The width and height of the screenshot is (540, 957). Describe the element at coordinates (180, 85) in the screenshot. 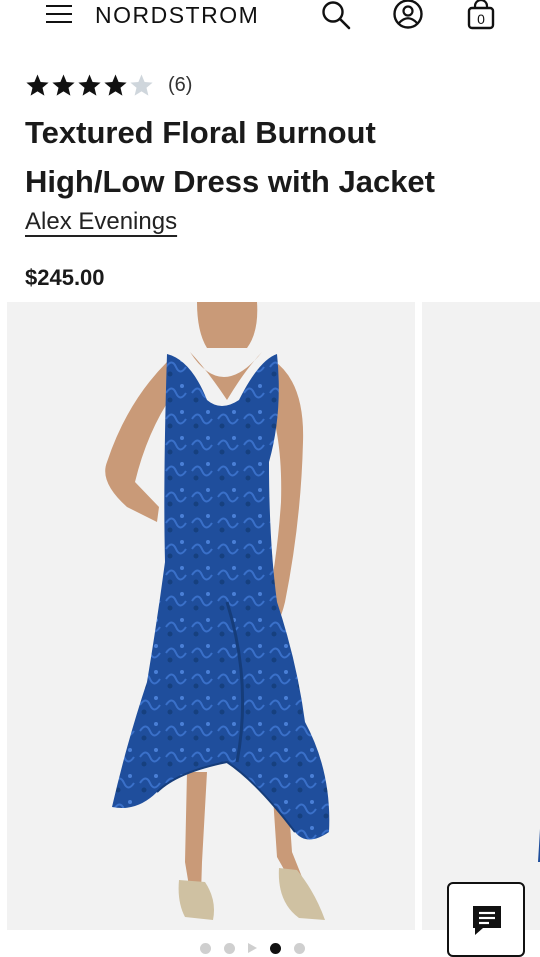

I see `review-count: (6)` at that location.